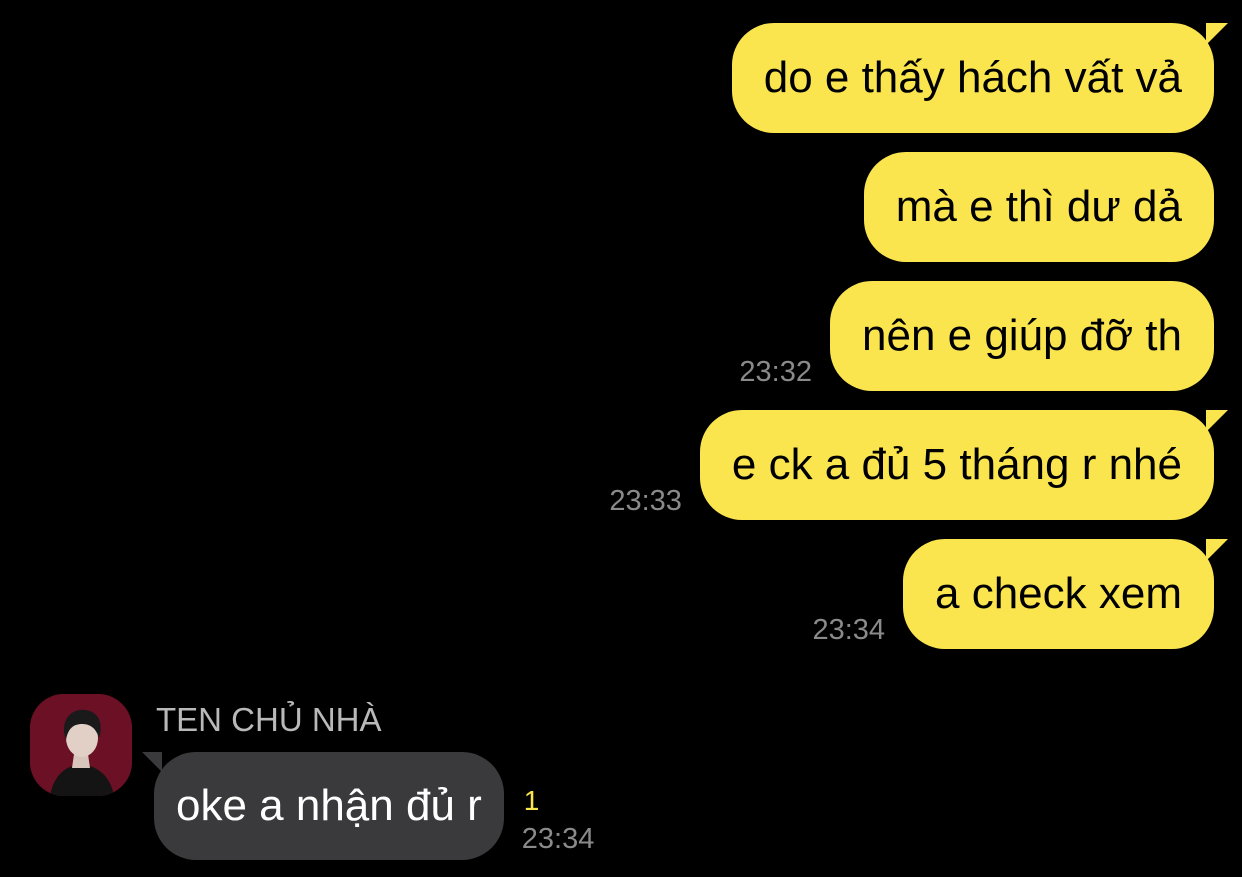  I want to click on message-row: do e thấy hách vất vả, so click(980, 78).